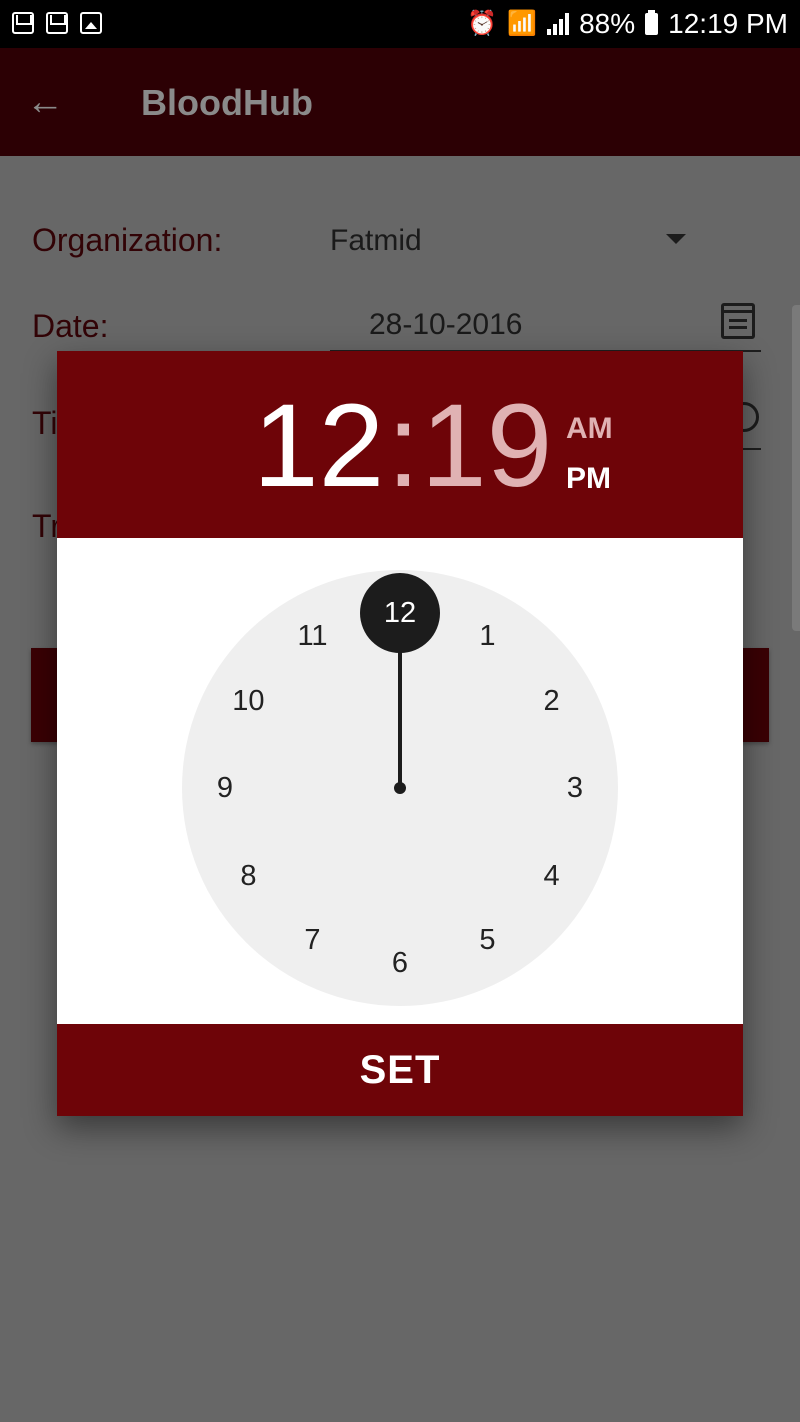 This screenshot has height=1422, width=800. Describe the element at coordinates (589, 429) in the screenshot. I see `am-toggle: AM` at that location.